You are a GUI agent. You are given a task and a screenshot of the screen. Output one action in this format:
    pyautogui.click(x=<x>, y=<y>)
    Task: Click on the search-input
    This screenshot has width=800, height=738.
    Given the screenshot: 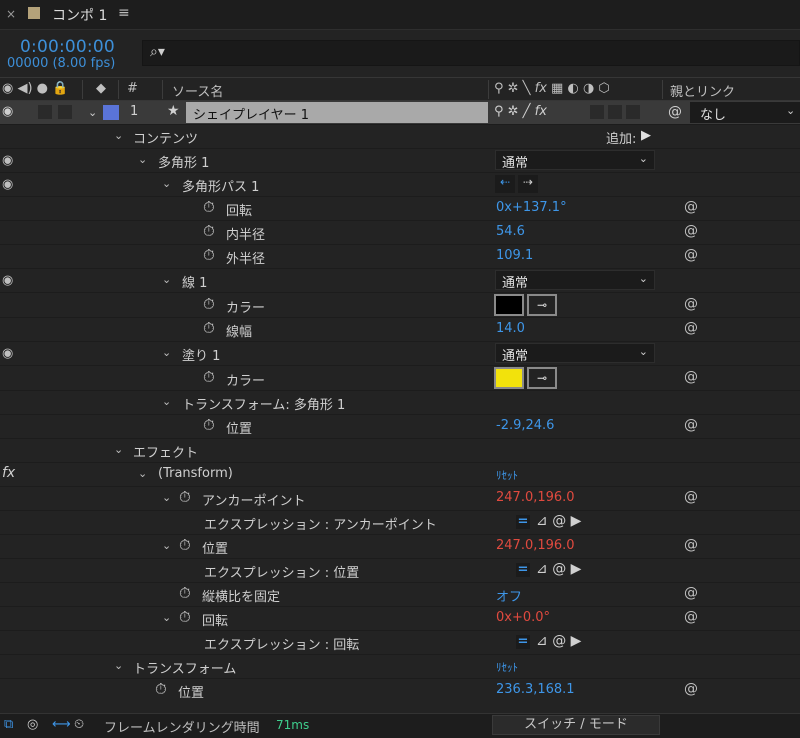 What is the action you would take?
    pyautogui.click(x=471, y=53)
    